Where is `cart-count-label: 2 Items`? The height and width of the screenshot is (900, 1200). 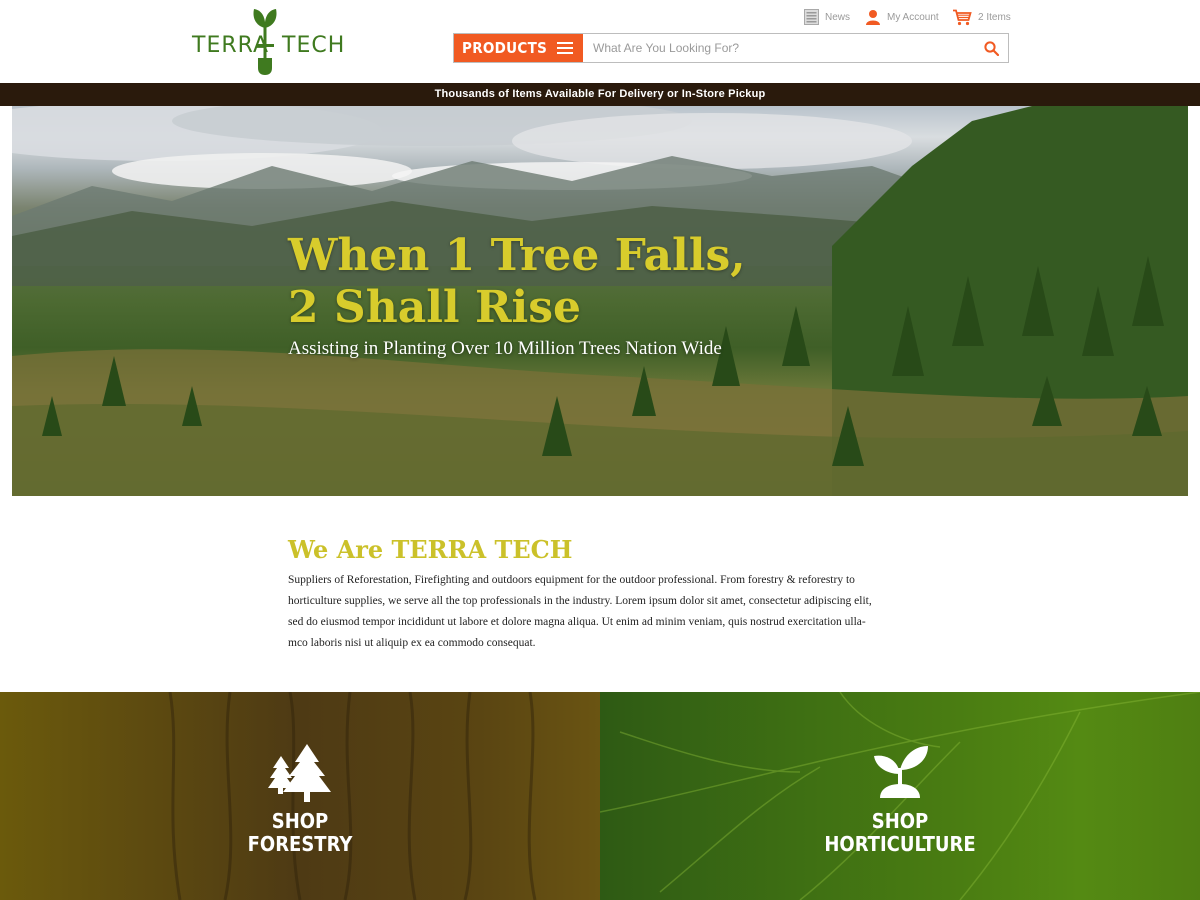 cart-count-label: 2 Items is located at coordinates (994, 17).